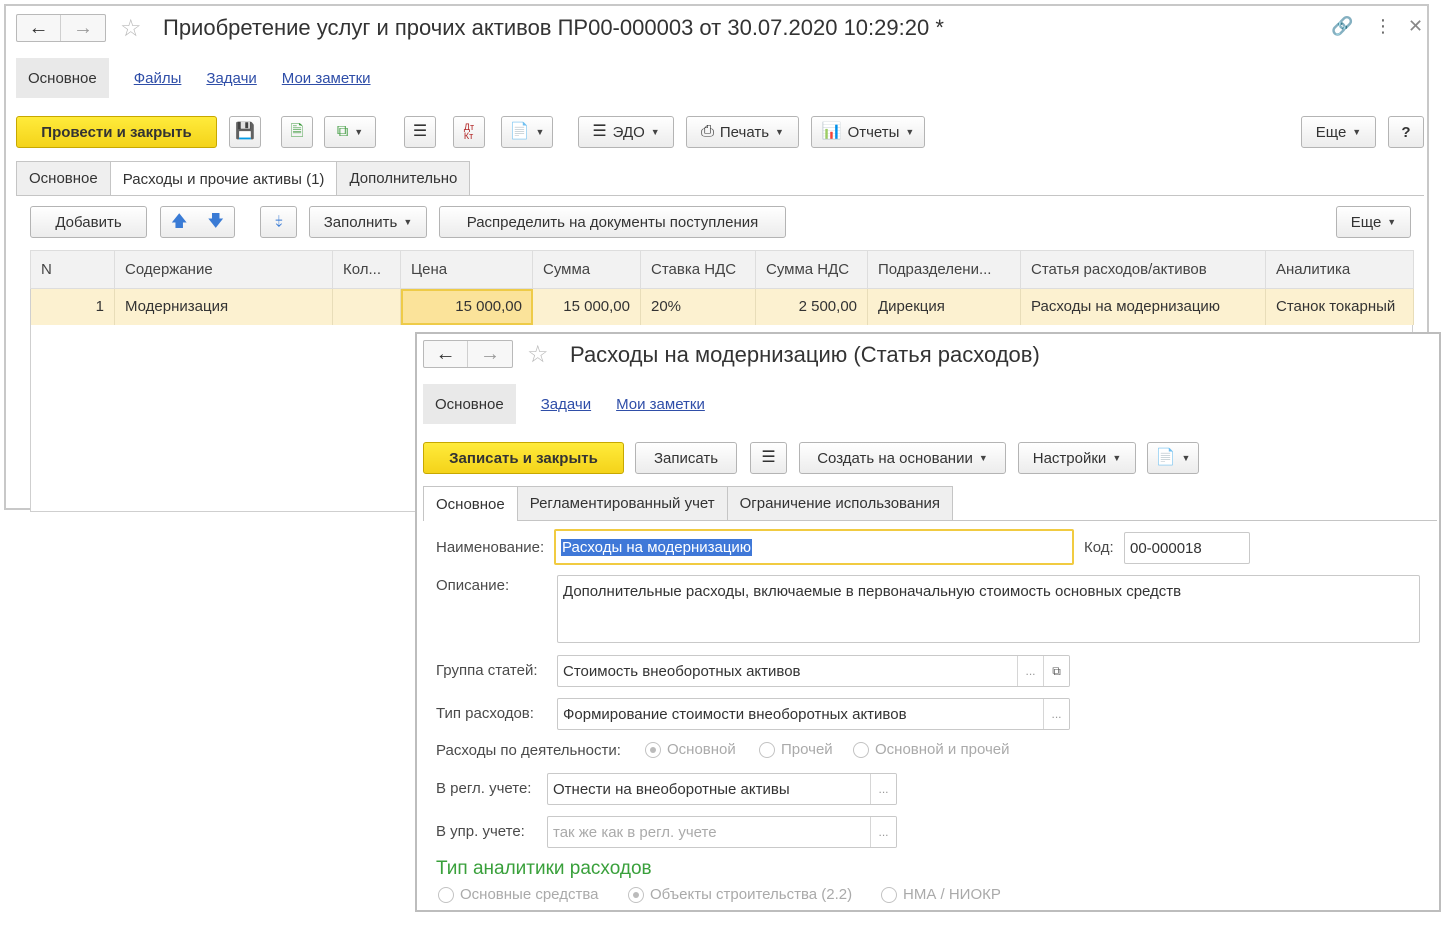 The width and height of the screenshot is (1444, 936). Describe the element at coordinates (1056, 671) in the screenshot. I see `open-icon: ⧉` at that location.